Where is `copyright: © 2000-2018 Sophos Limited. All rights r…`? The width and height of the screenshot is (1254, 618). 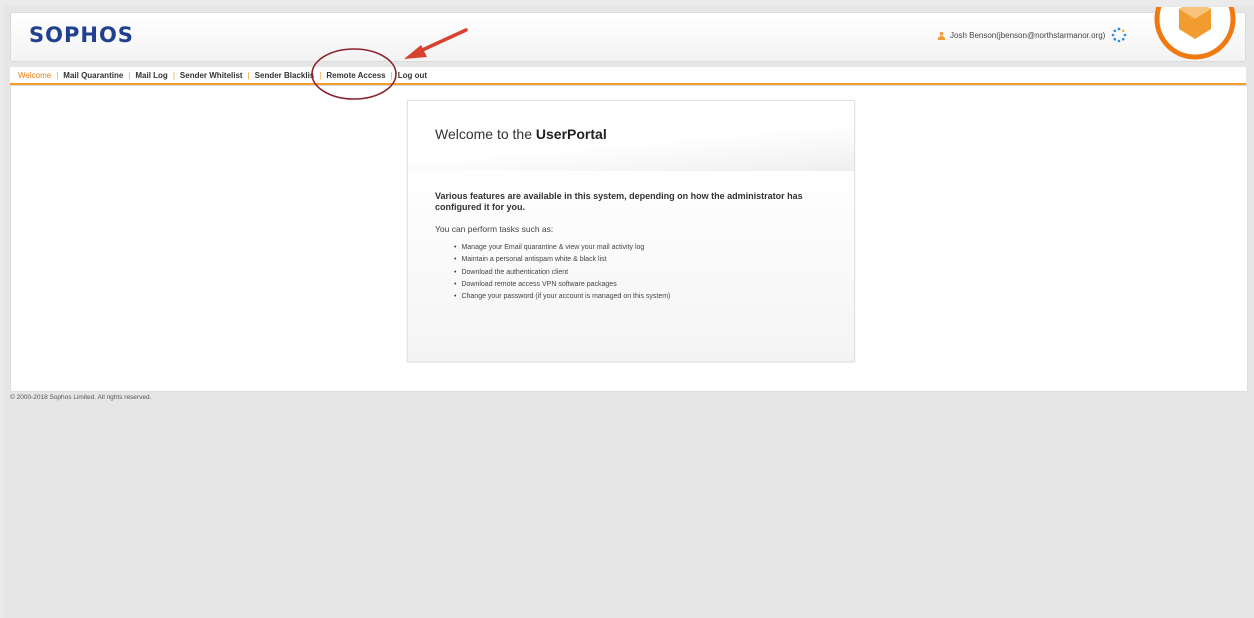 copyright: © 2000-2018 Sophos Limited. All rights r… is located at coordinates (81, 397).